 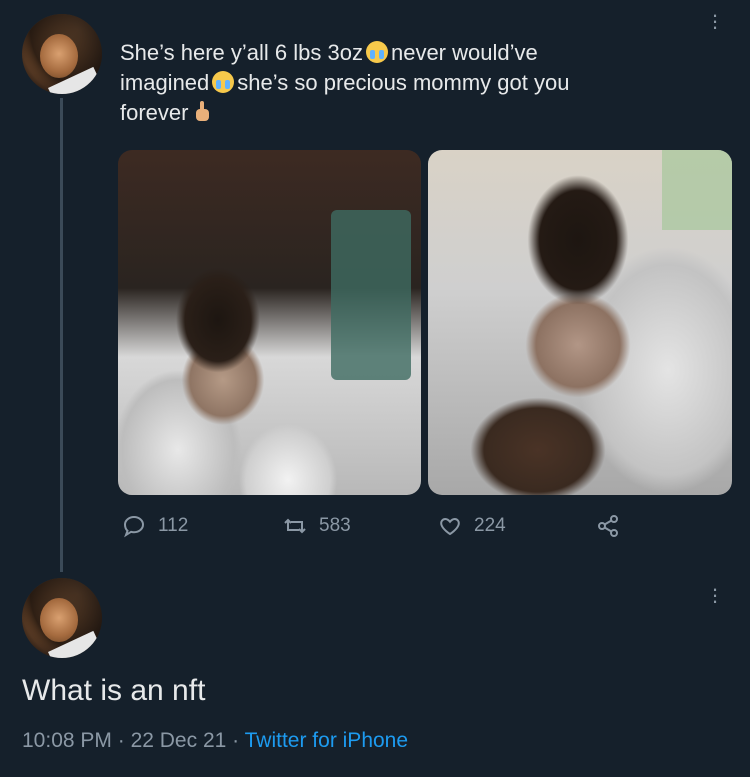 I want to click on reply-author-avatar, so click(x=62, y=618).